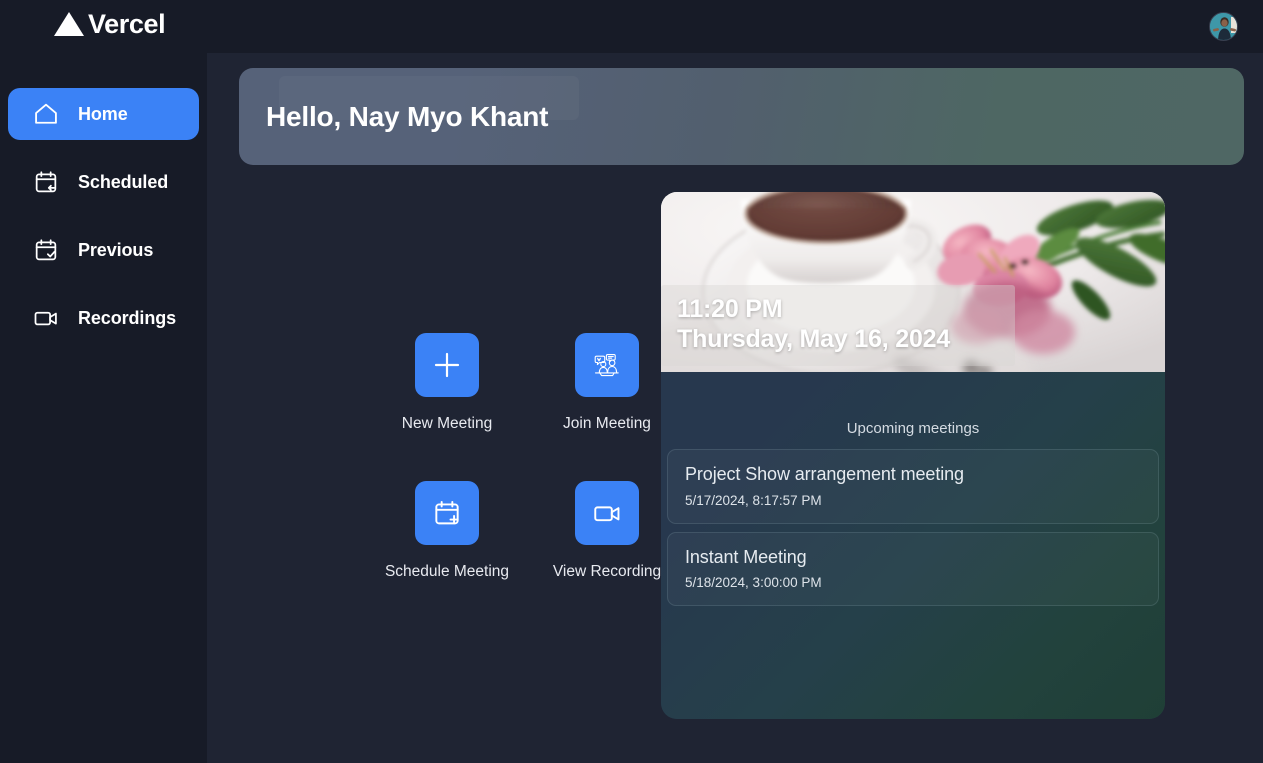 The width and height of the screenshot is (1263, 763). I want to click on user-avatar-photo, so click(1223, 26).